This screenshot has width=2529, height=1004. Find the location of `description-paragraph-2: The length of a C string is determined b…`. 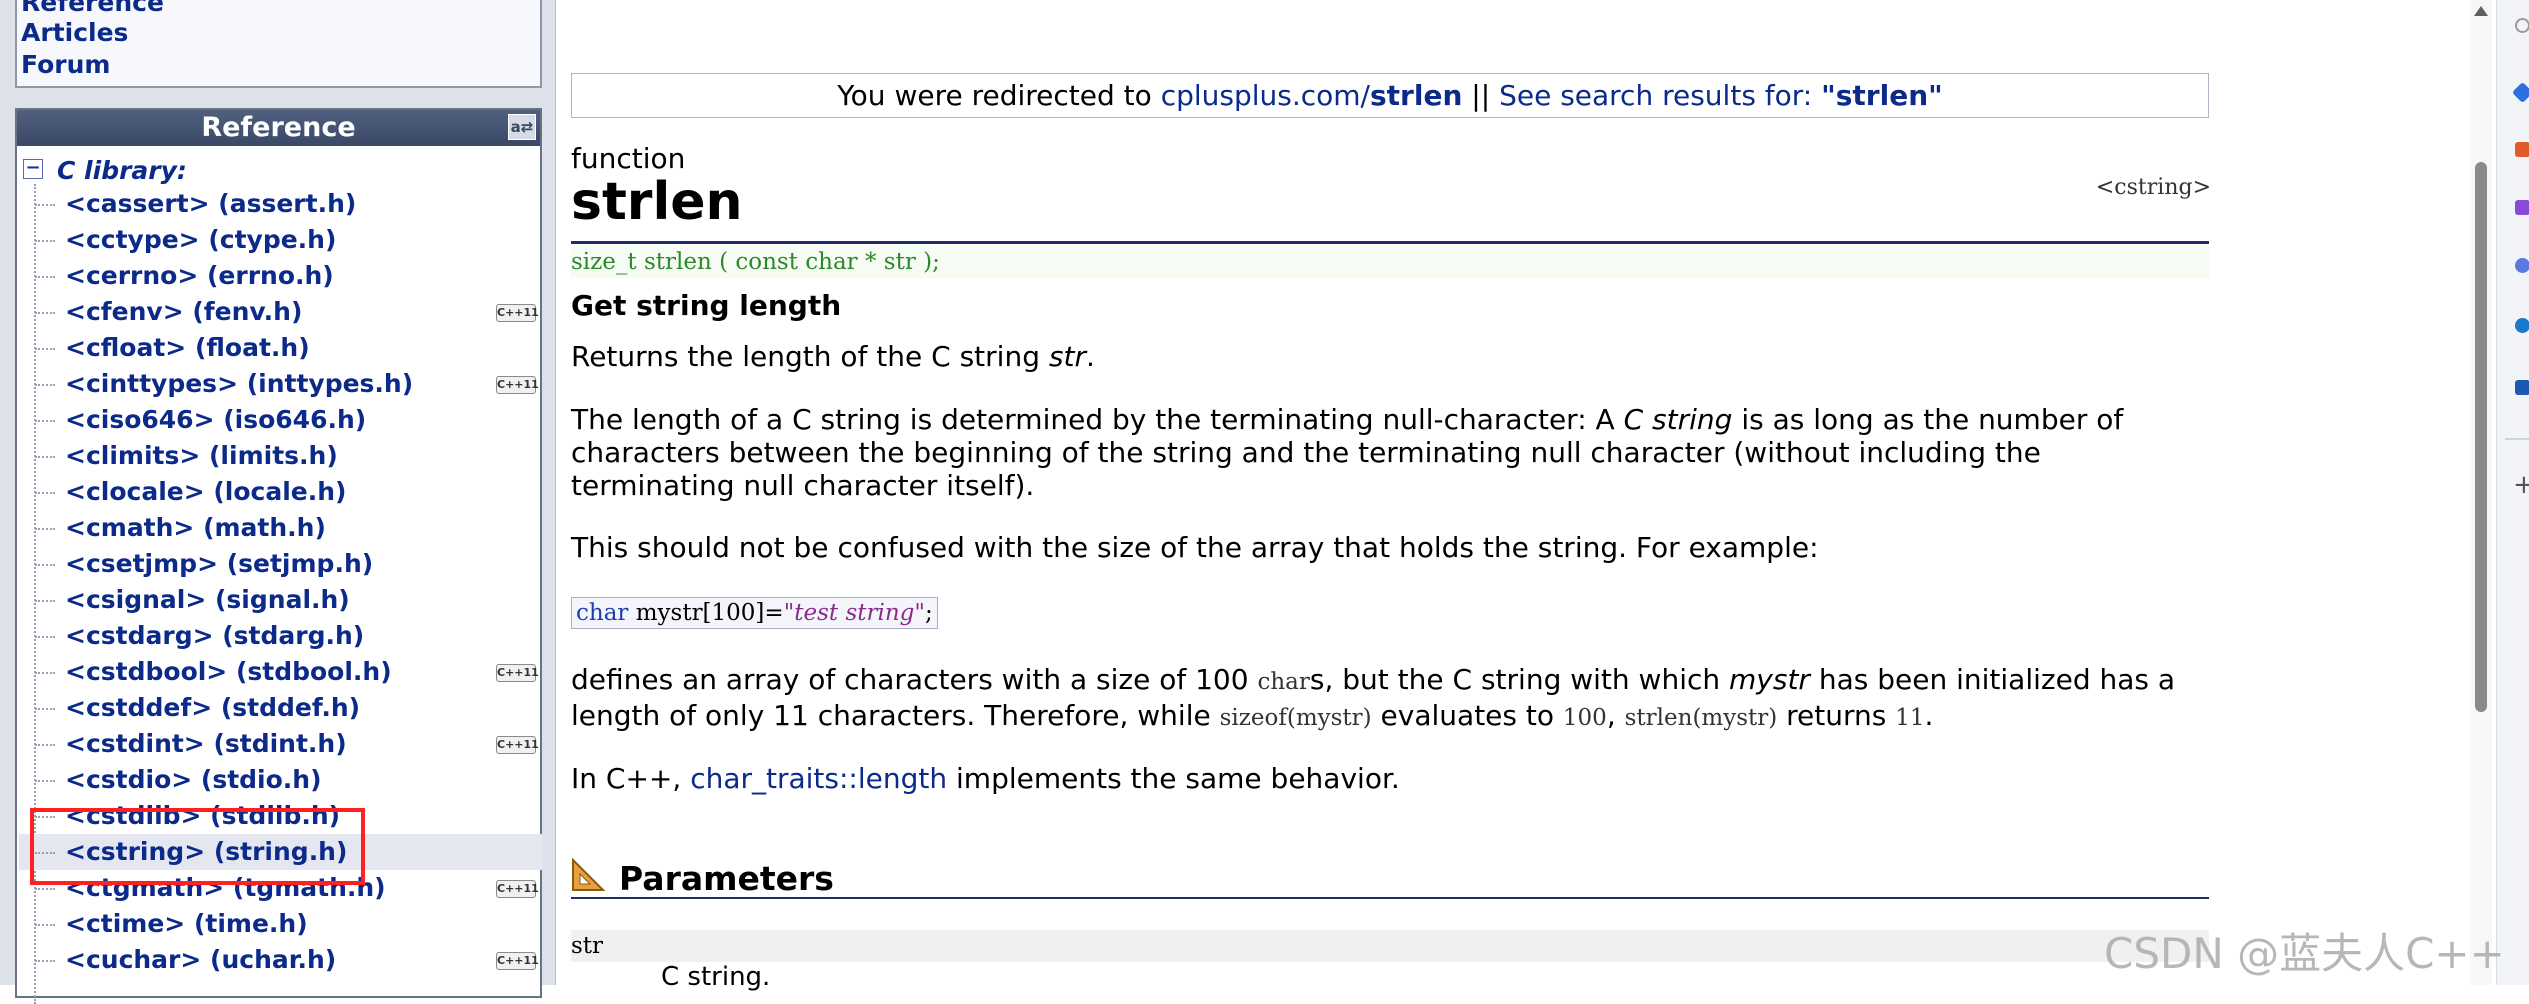

description-paragraph-2: The length of a C string is determined b… is located at coordinates (1381, 452).